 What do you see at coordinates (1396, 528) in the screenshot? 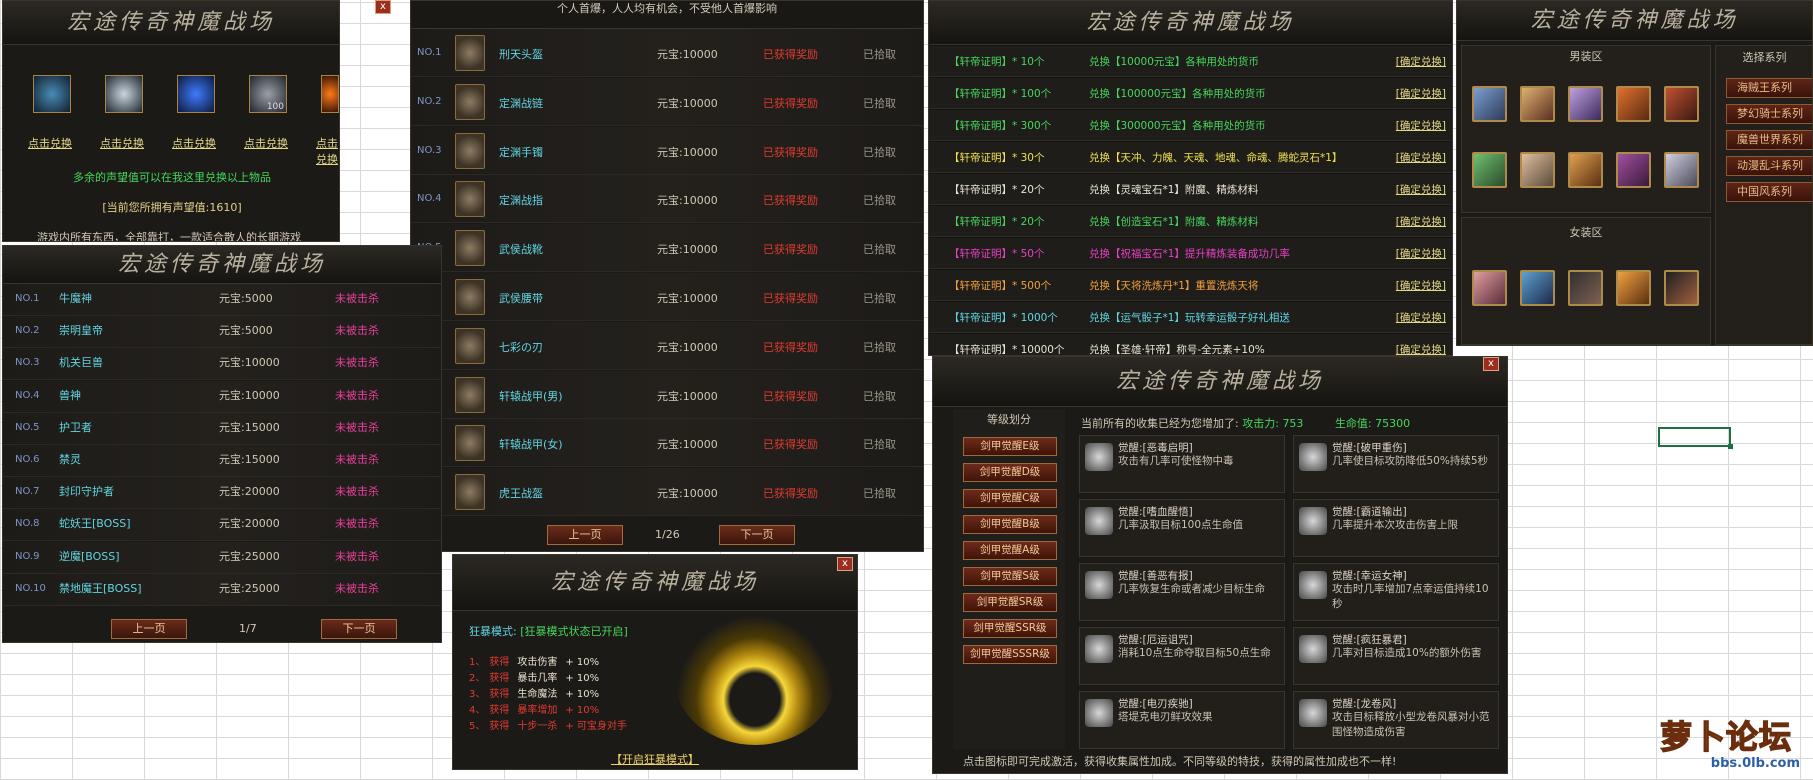
I see `awakening-skill-card: 觉醒:[霸道输出] 几率提升本次攻击伤害上限` at bounding box center [1396, 528].